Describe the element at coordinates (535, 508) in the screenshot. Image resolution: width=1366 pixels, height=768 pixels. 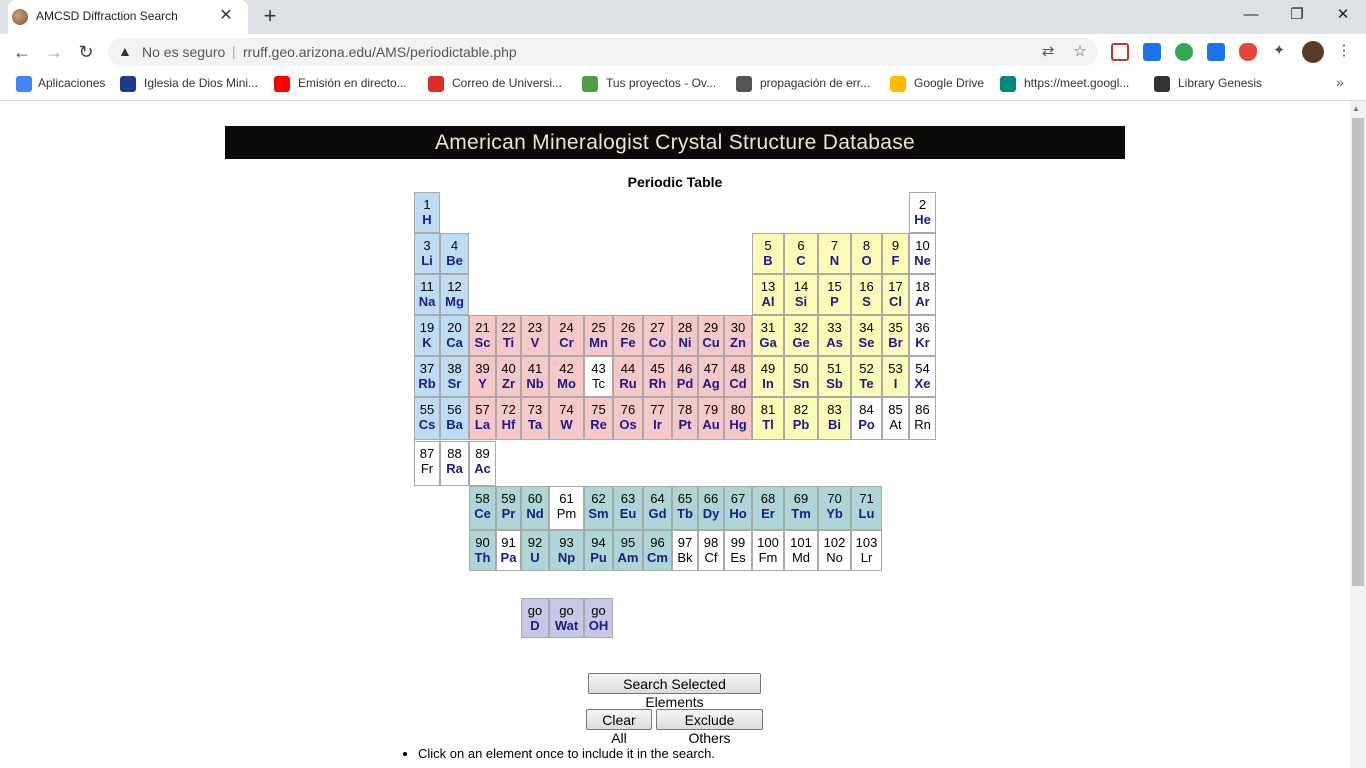
I see `element-cell-nd: 60 Nd` at that location.